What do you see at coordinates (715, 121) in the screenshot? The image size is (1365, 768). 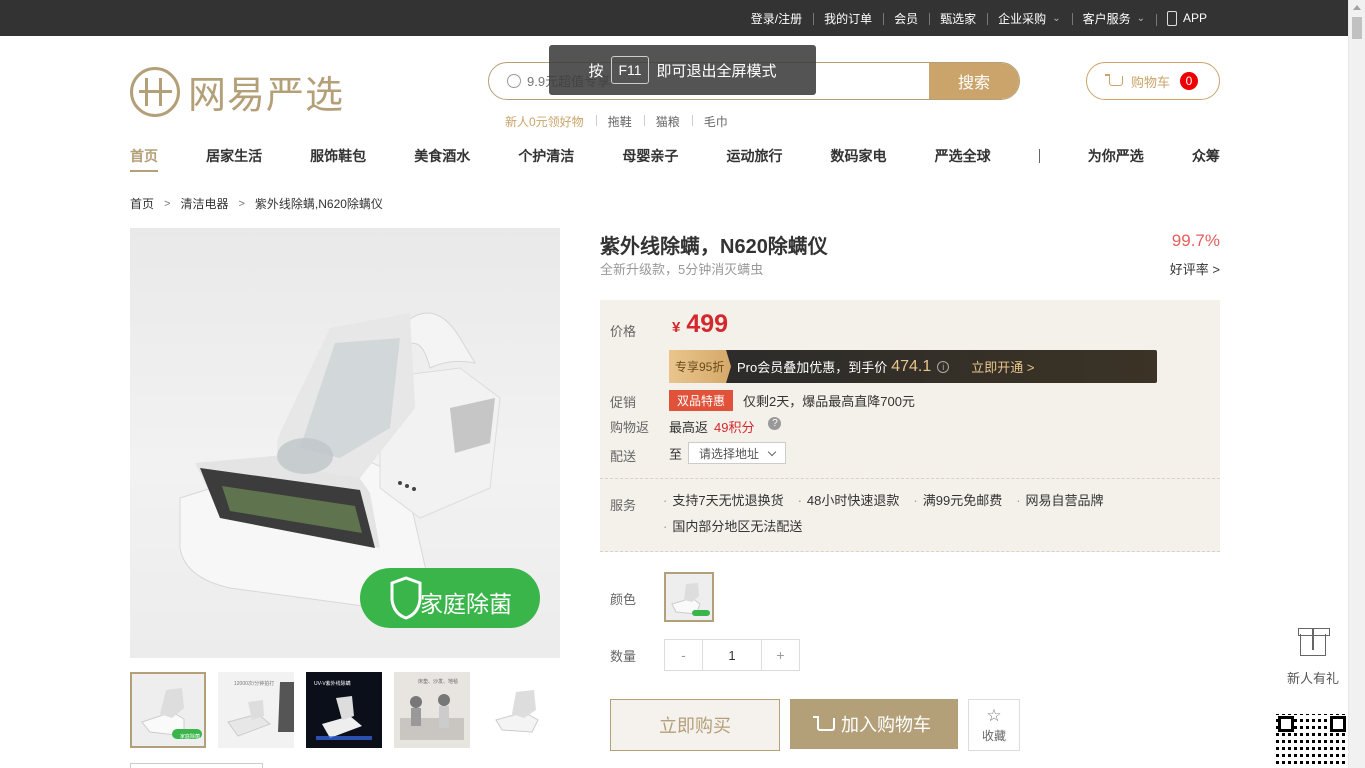 I see `hotword-link: 毛巾` at bounding box center [715, 121].